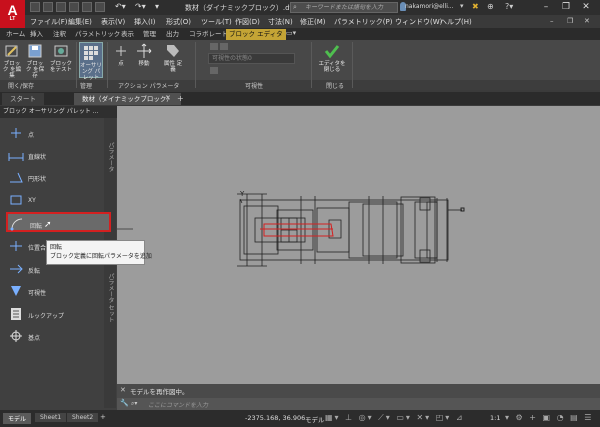 The height and width of the screenshot is (427, 600). I want to click on menu-dimension: 寸法(N), so click(280, 22).